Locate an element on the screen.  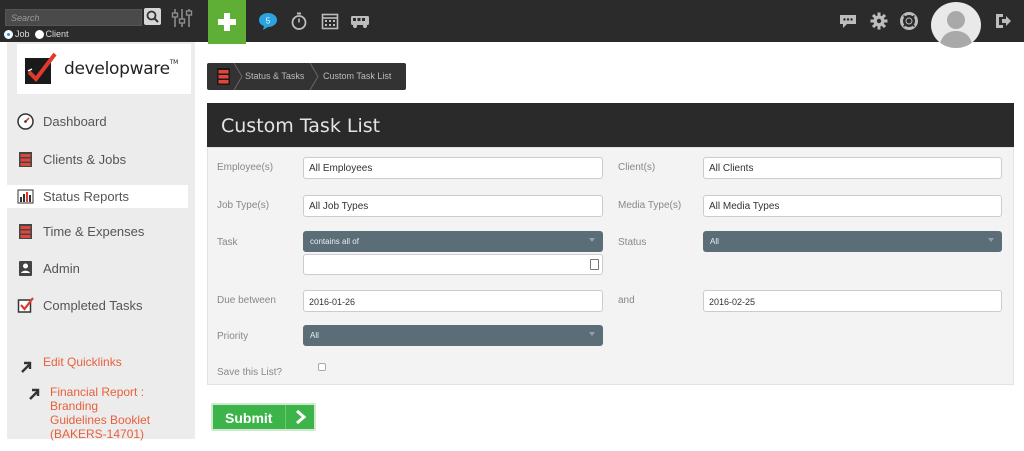
radio-job-label: Job is located at coordinates (22, 34).